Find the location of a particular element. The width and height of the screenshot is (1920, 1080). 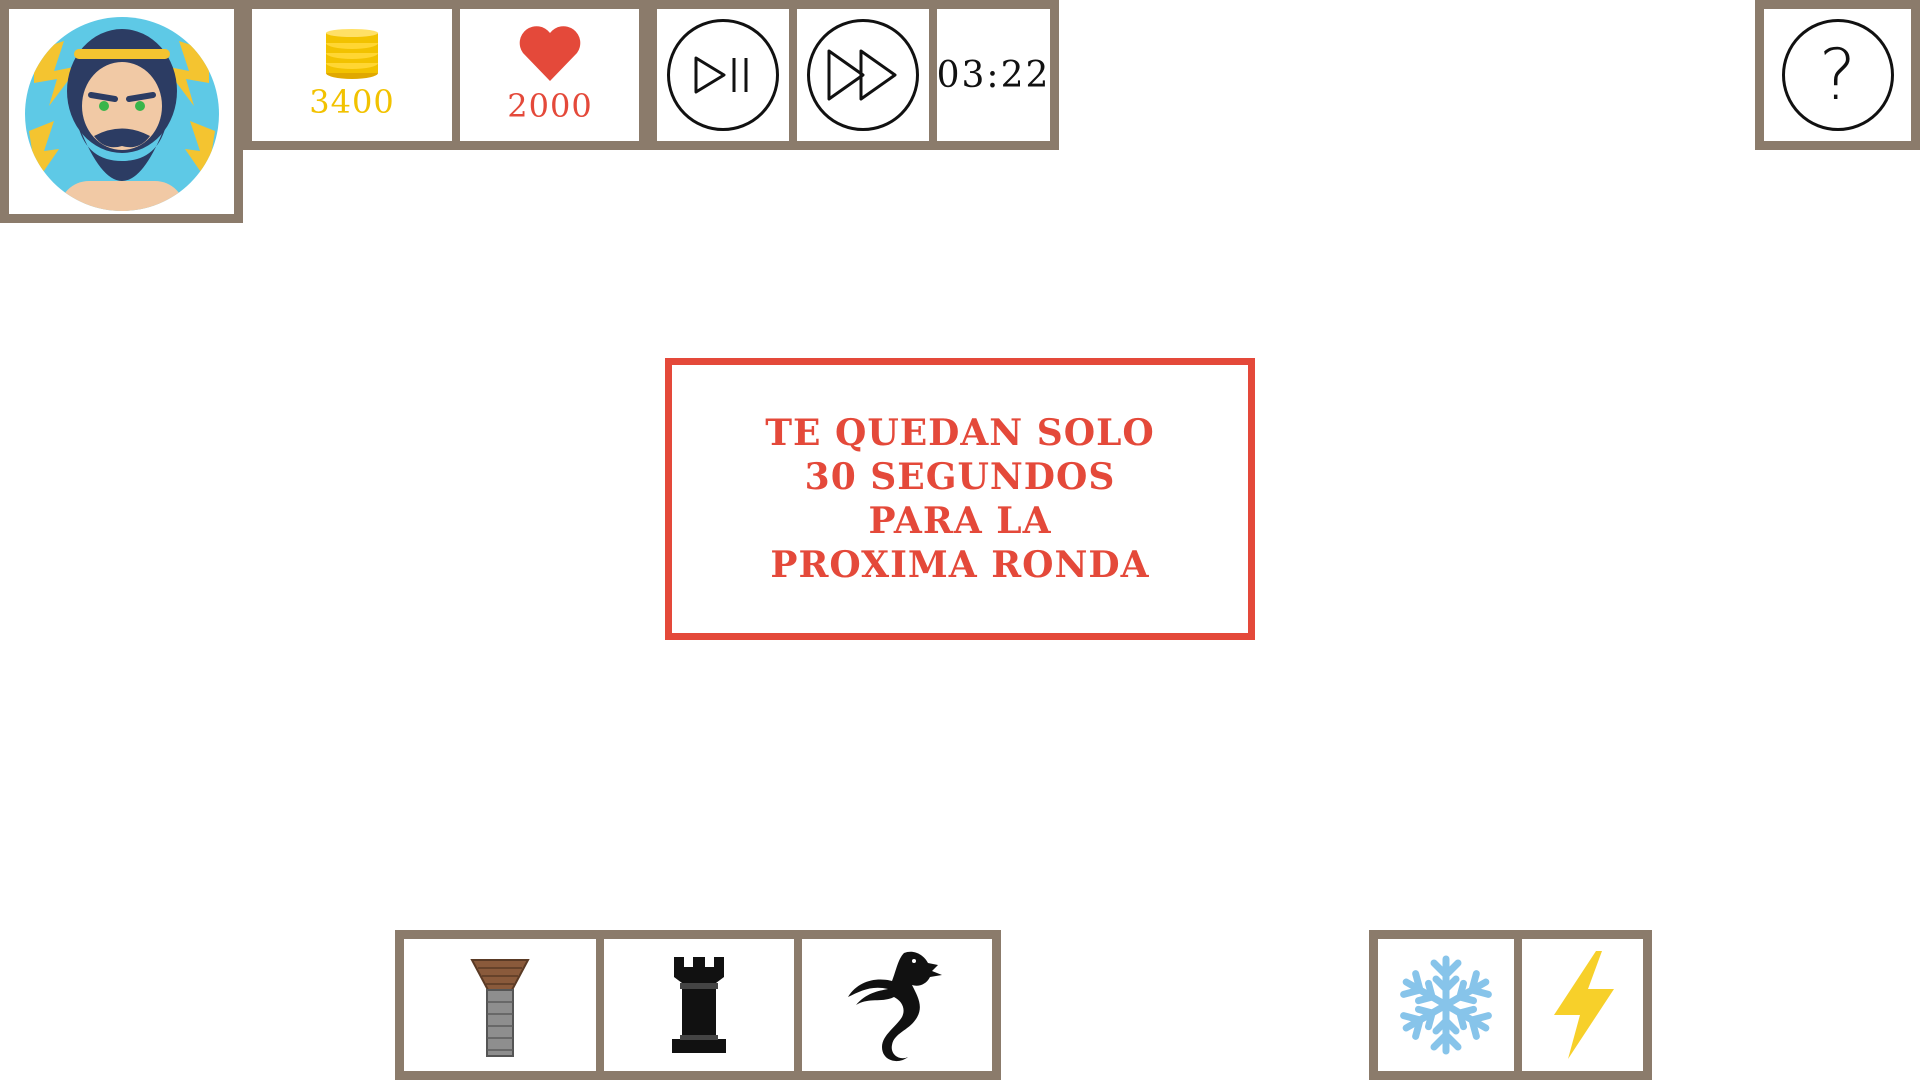

lightning-spell-slot is located at coordinates (1582, 1005).